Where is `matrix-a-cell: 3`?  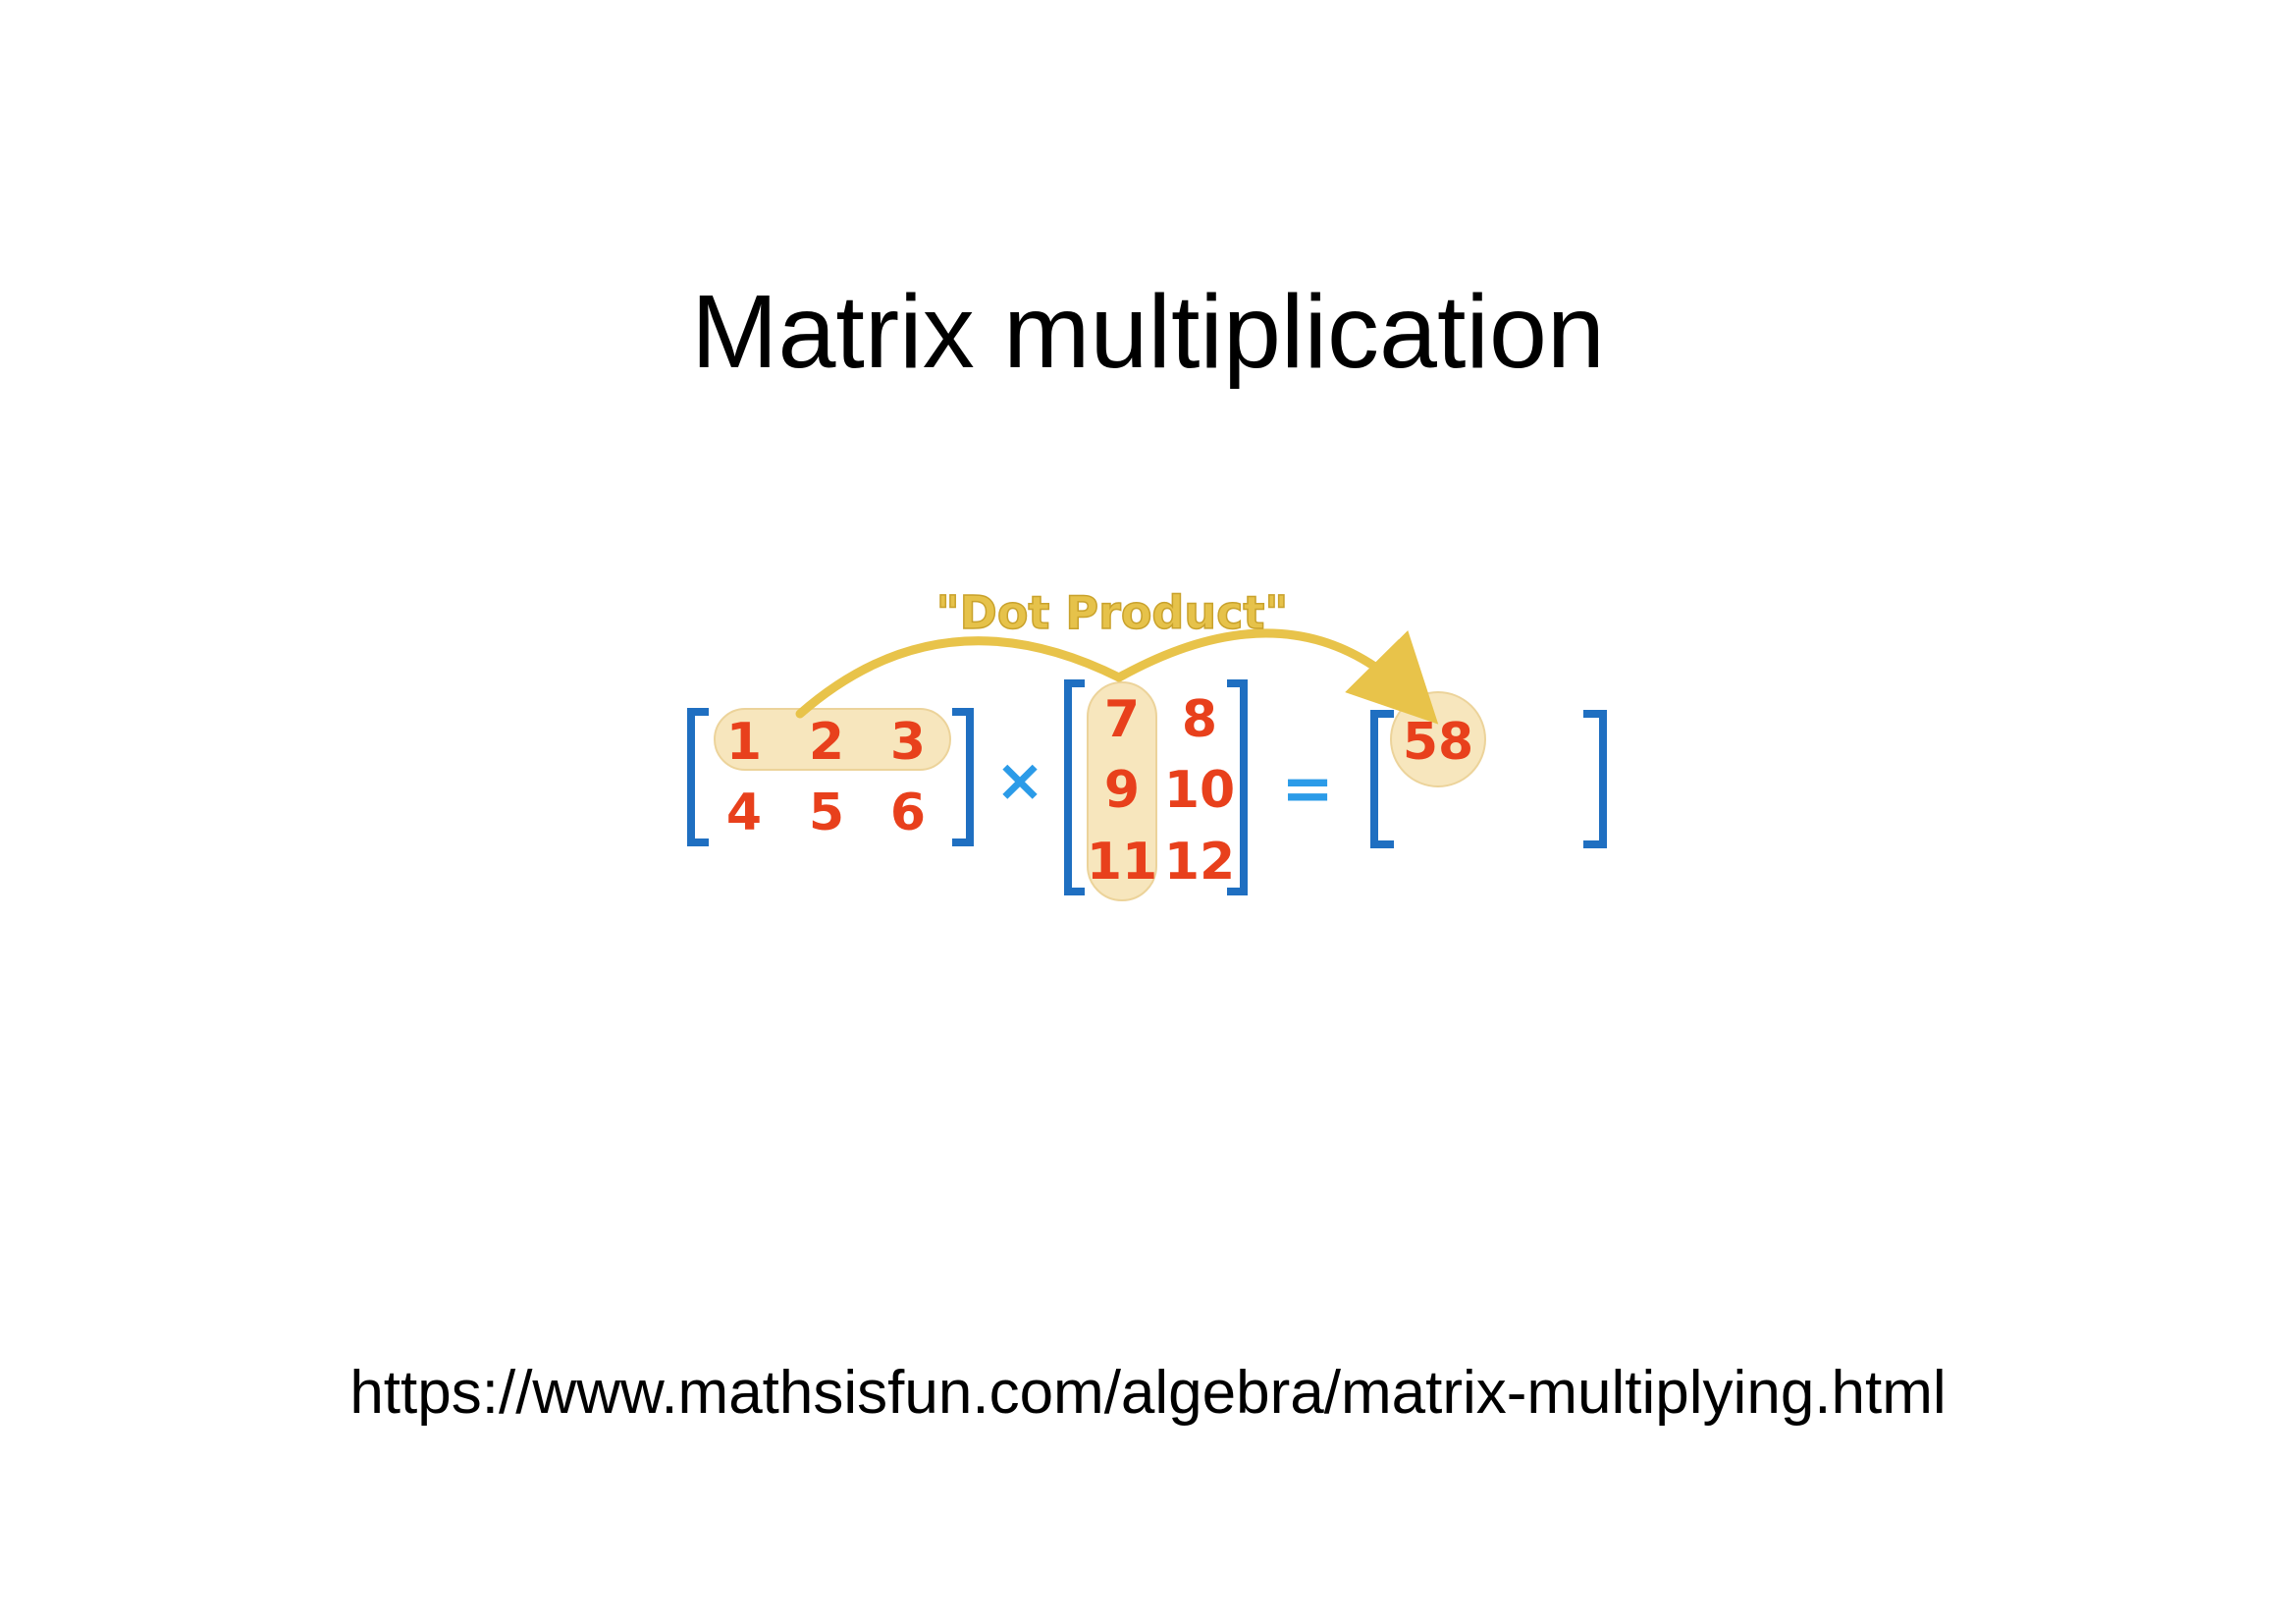
matrix-a-cell: 3 is located at coordinates (908, 742).